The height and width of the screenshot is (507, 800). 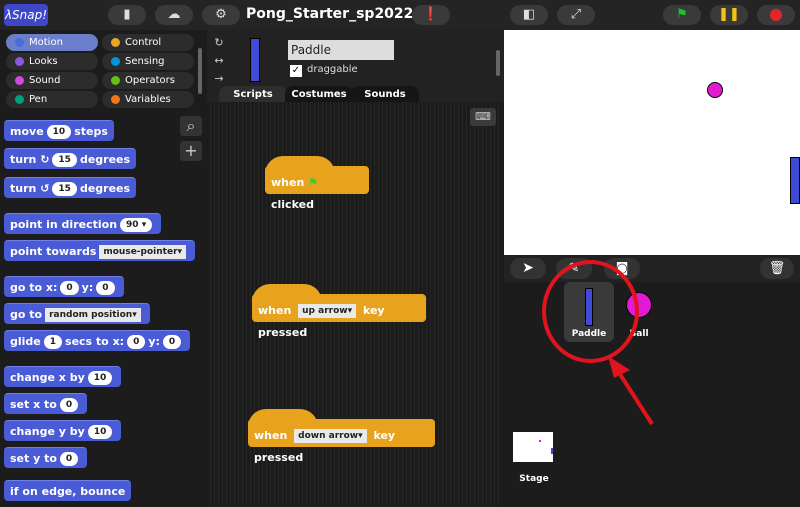 What do you see at coordinates (148, 61) in the screenshot?
I see `category-sensing: Sensing` at bounding box center [148, 61].